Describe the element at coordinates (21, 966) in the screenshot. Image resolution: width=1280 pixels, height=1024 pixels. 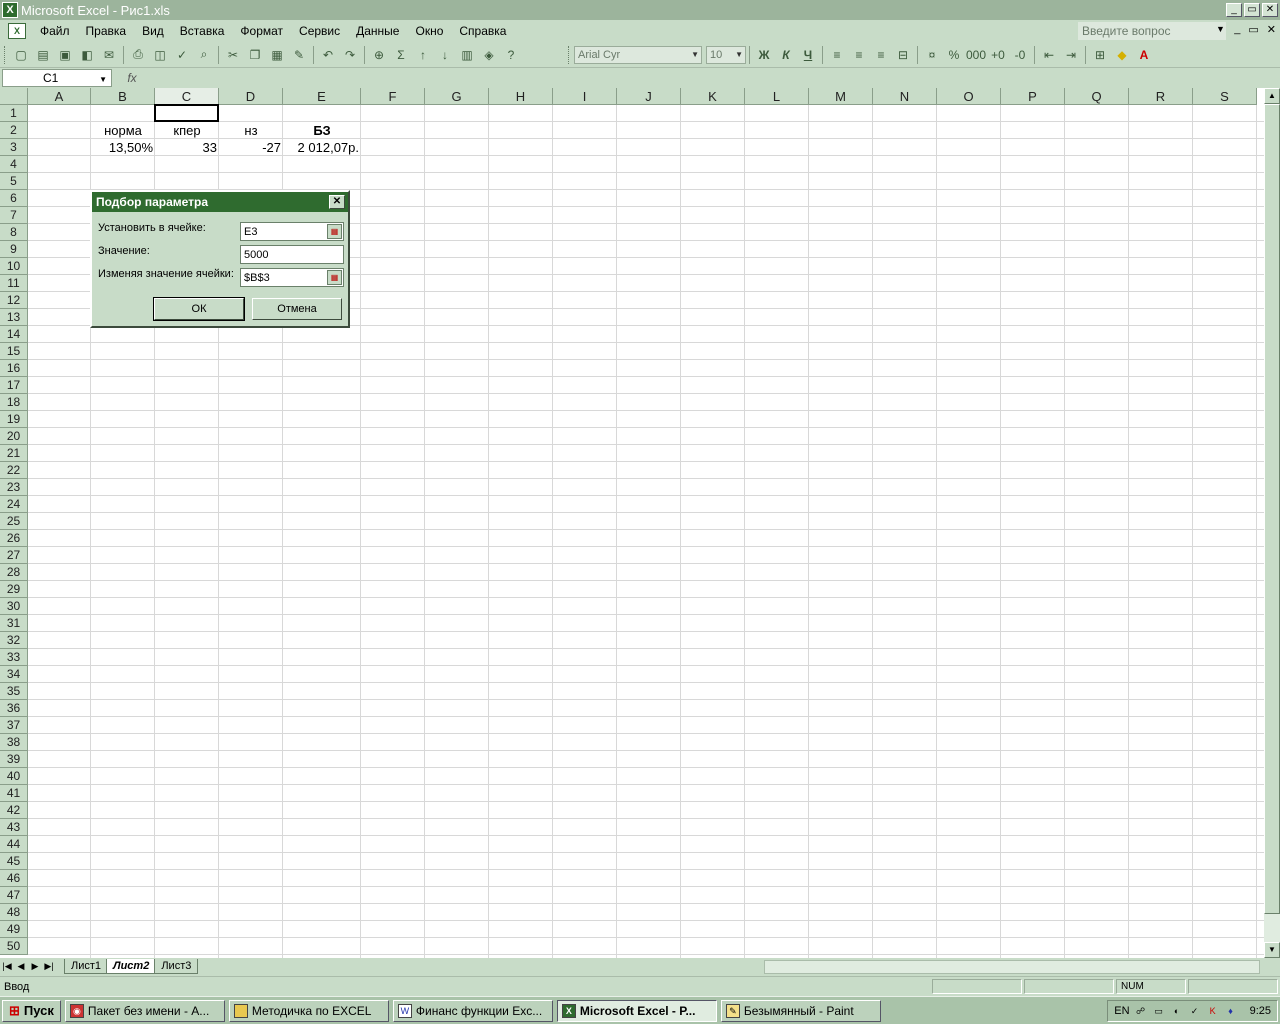
I see `prev-sheet-icon: ◀` at that location.